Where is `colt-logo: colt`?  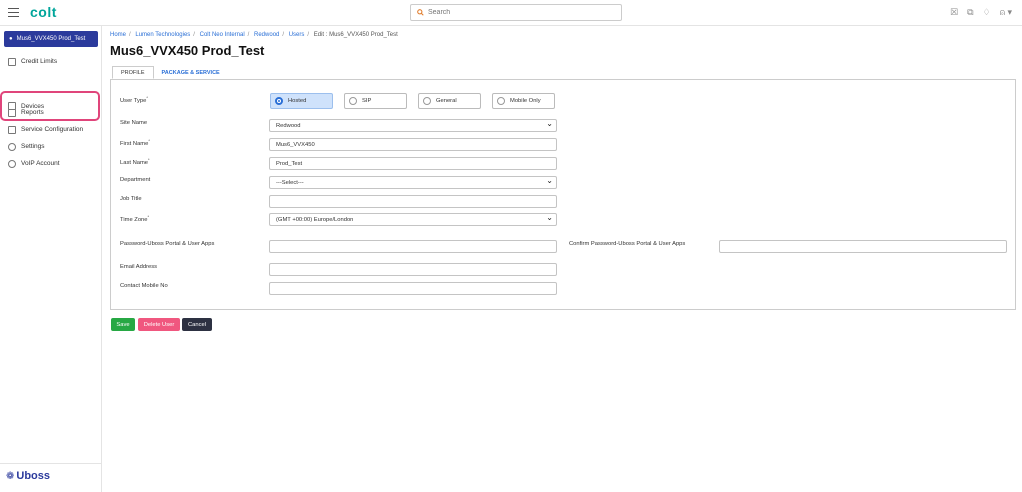 colt-logo: colt is located at coordinates (43, 12).